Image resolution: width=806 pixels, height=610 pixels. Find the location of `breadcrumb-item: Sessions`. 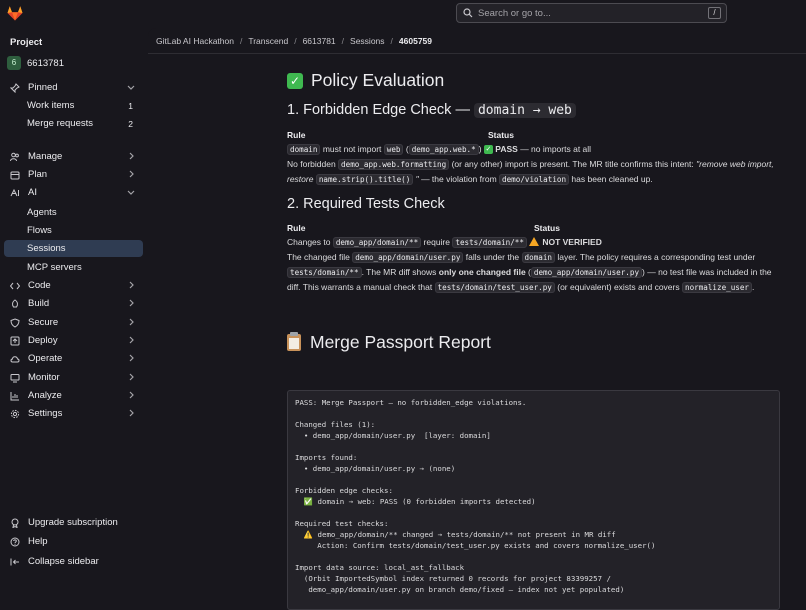

breadcrumb-item: Sessions is located at coordinates (367, 41).